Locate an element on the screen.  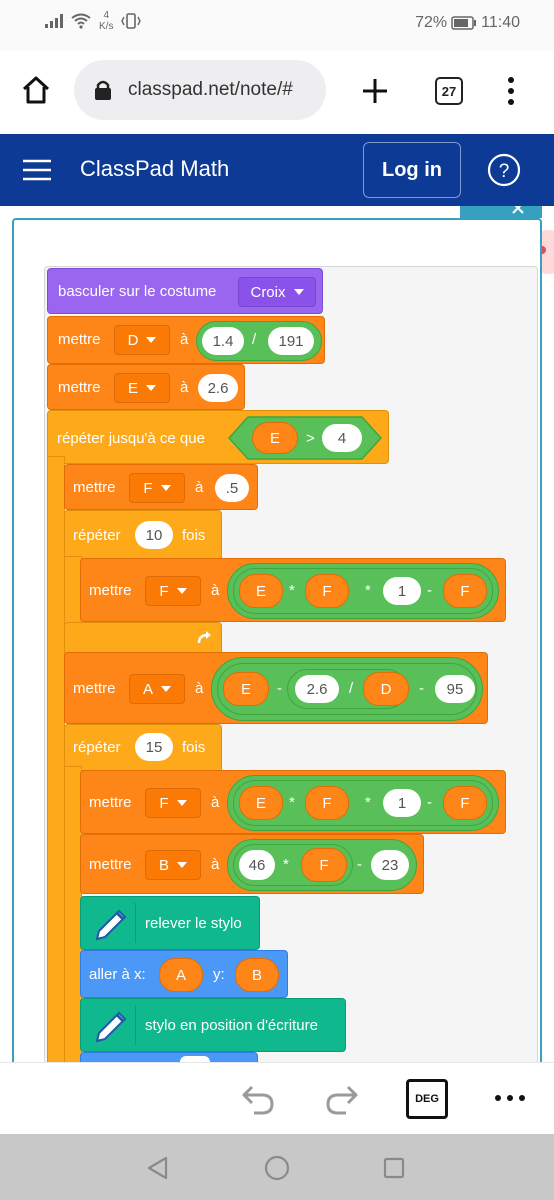
network-speed: 4 K/s is located at coordinates (106, 21).